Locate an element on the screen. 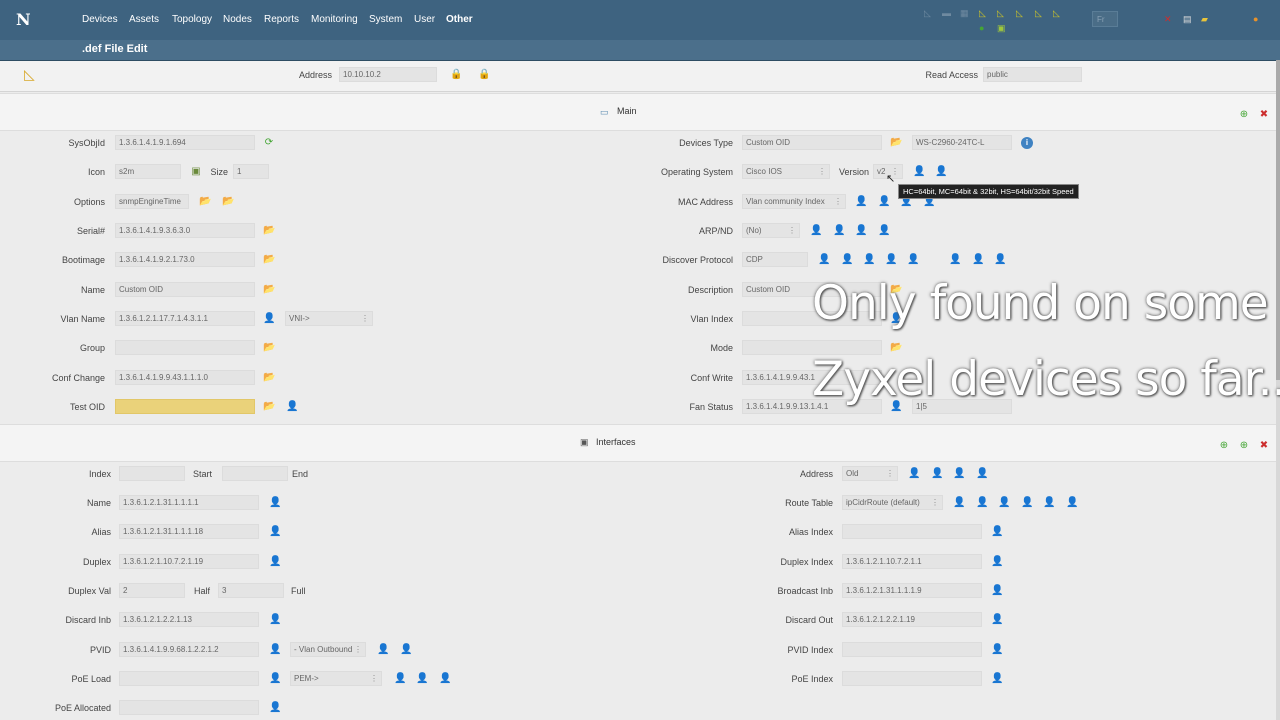 This screenshot has width=1280, height=720. serial-field: 1.3.6.1.4.1.9.3.6.3.0 is located at coordinates (185, 230).